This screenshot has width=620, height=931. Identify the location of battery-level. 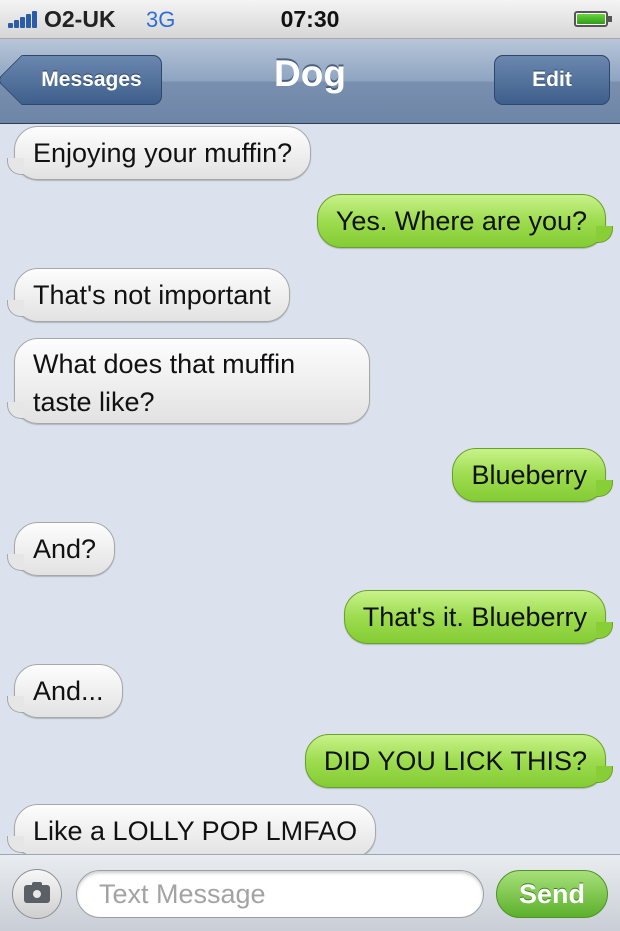
(591, 19).